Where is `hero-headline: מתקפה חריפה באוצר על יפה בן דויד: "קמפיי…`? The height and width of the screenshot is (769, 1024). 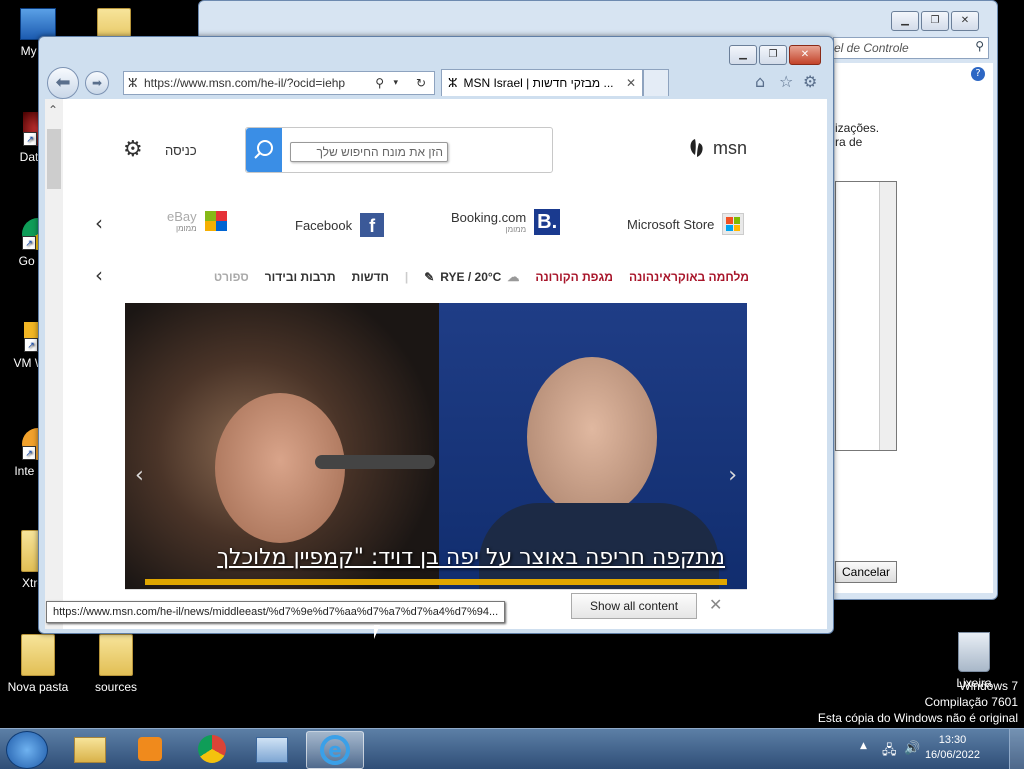
hero-headline: מתקפה חריפה באוצר על יפה בן דויד: "קמפיי… is located at coordinates (435, 557).